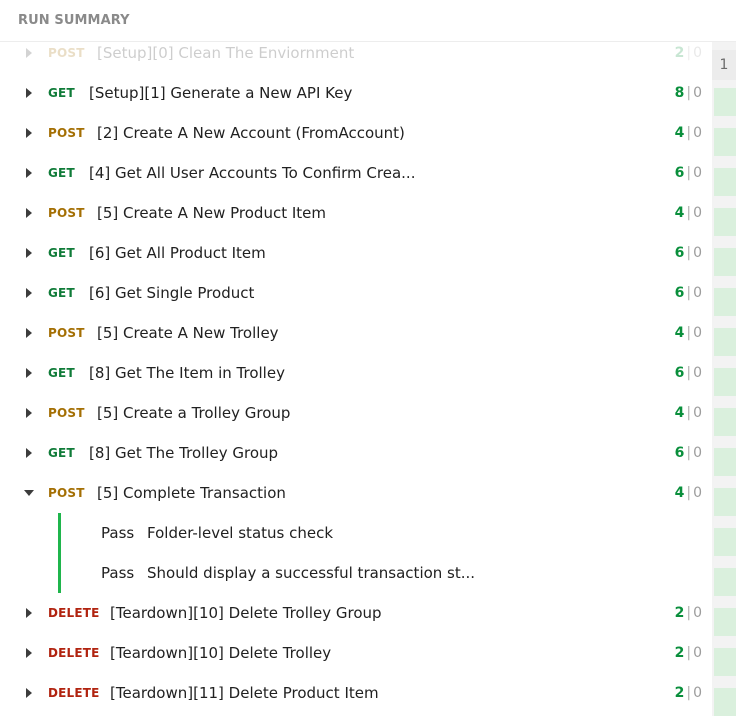 This screenshot has height=716, width=736. What do you see at coordinates (356, 453) in the screenshot?
I see `request-row: GET [8] Get The Trolley Group 6 | 0` at bounding box center [356, 453].